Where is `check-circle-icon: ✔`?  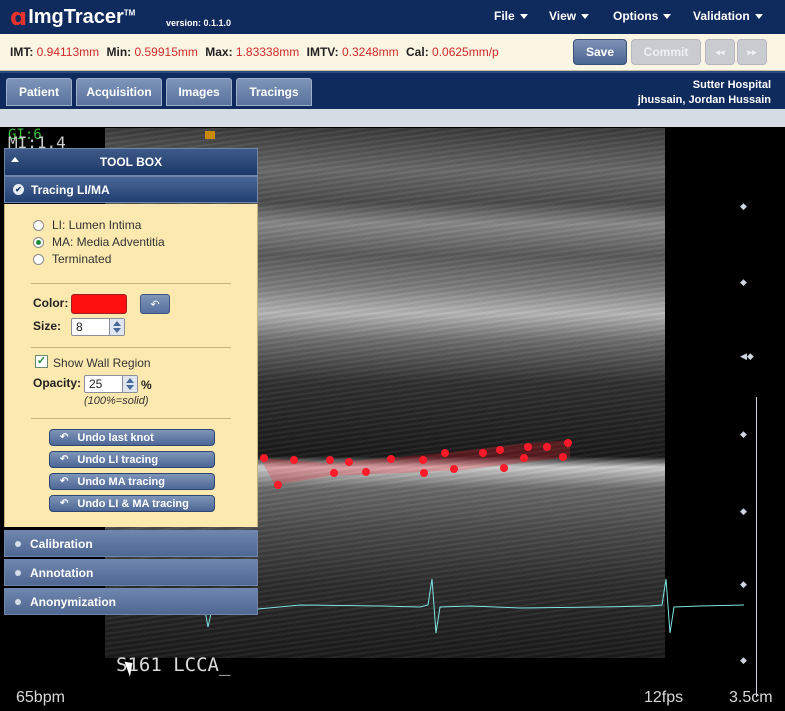
check-circle-icon: ✔ is located at coordinates (18, 189).